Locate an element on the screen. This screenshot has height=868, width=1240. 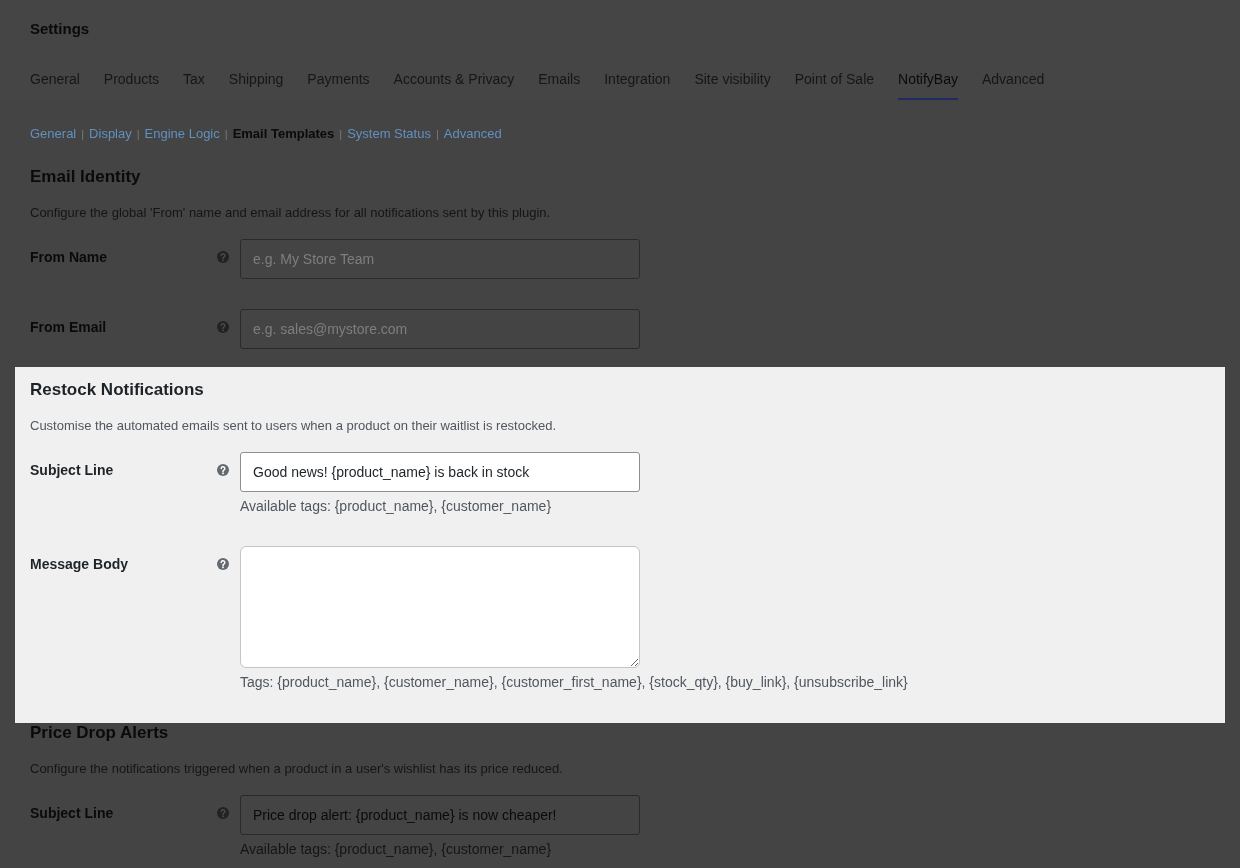
field-label: Message Body is located at coordinates (80, 564).